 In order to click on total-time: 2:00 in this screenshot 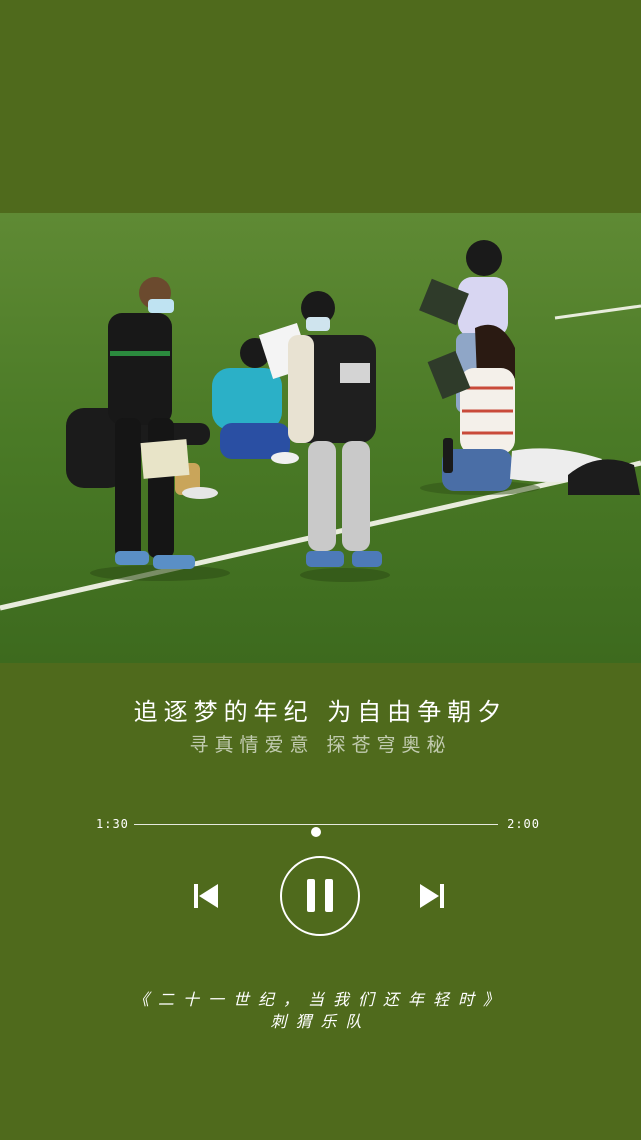, I will do `click(523, 824)`.